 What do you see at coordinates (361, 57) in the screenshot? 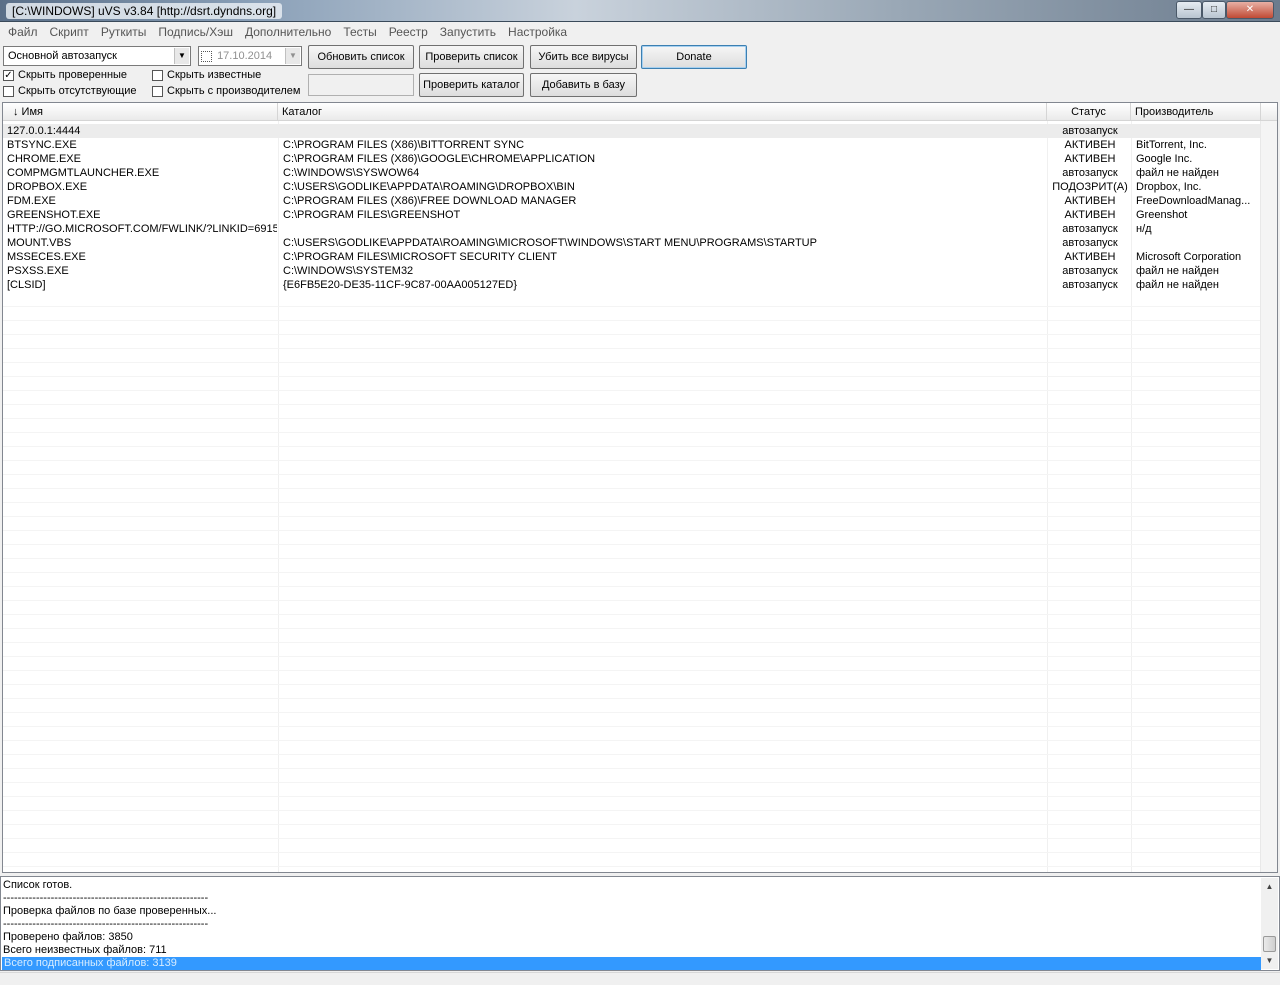
I see `refresh-list-button: Обновить список` at bounding box center [361, 57].